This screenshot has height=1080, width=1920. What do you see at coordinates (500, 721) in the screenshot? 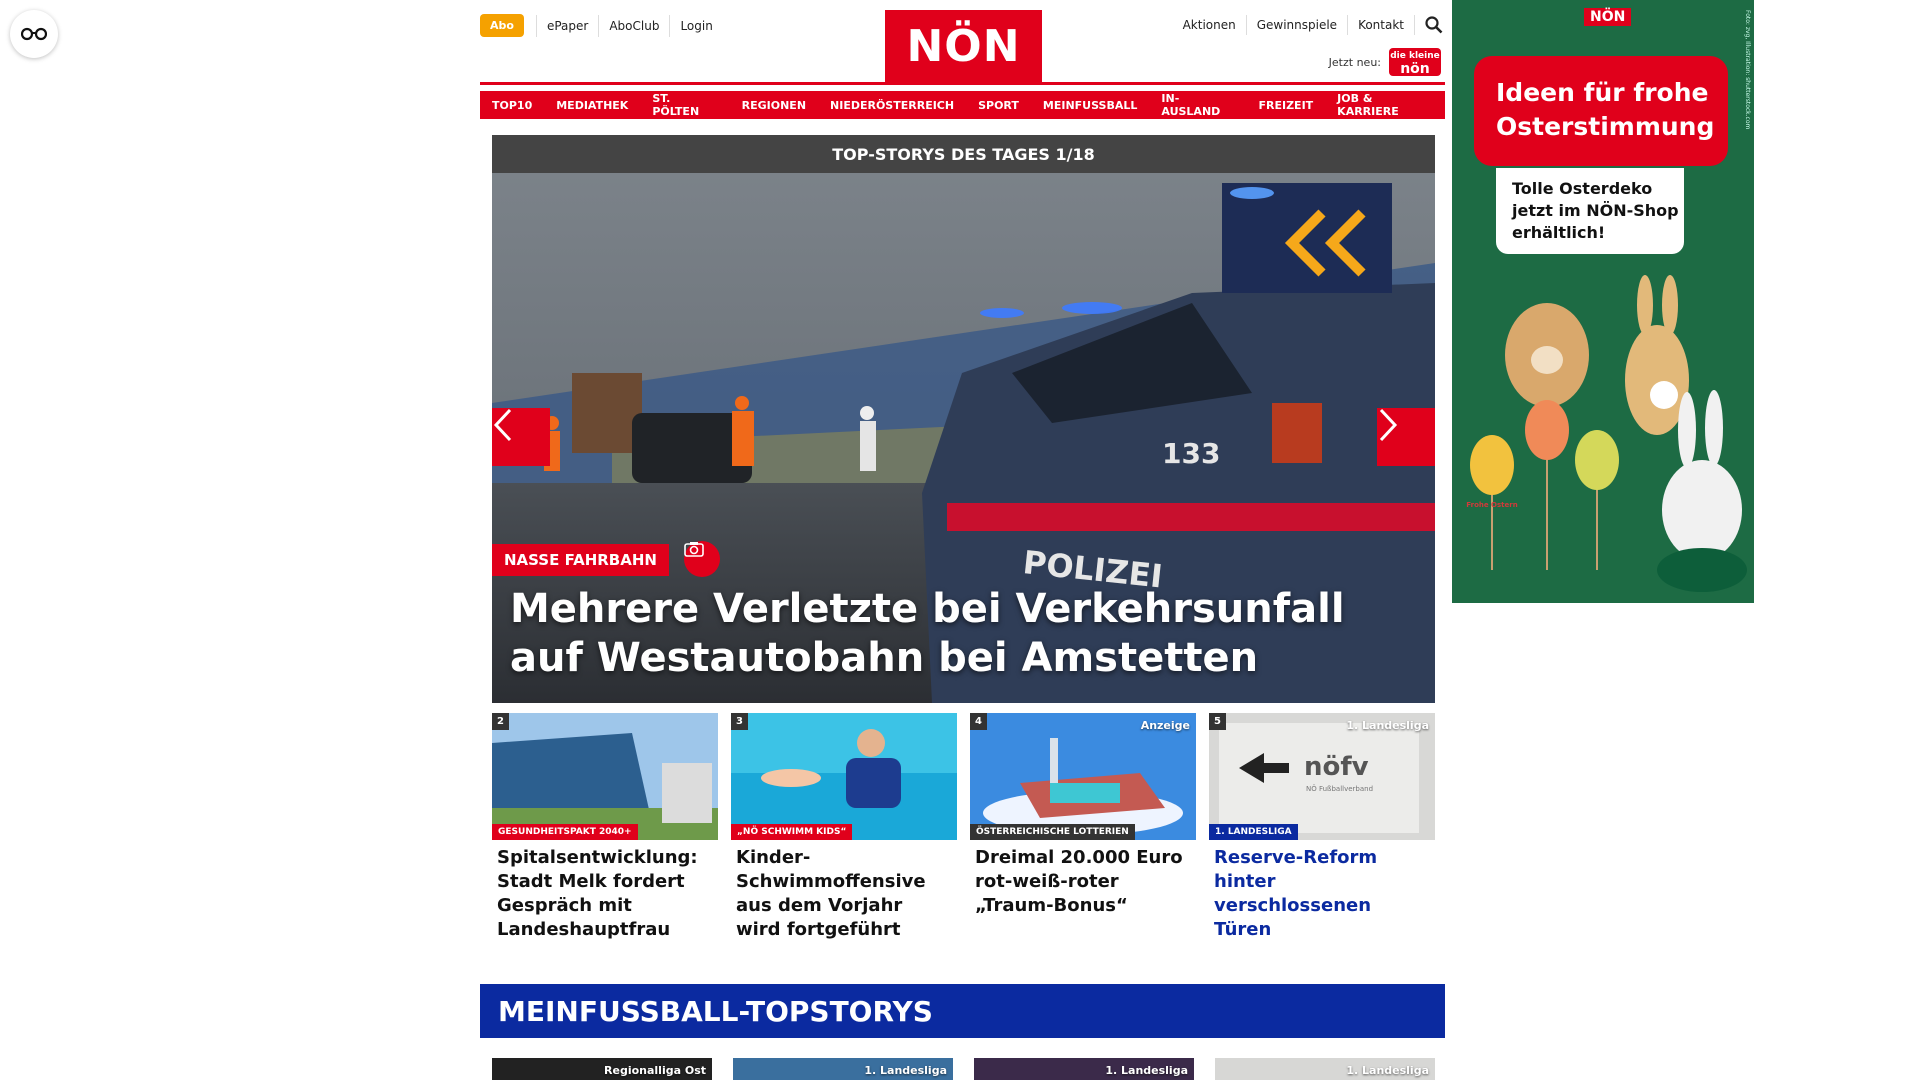
I see `story-rank: 2` at bounding box center [500, 721].